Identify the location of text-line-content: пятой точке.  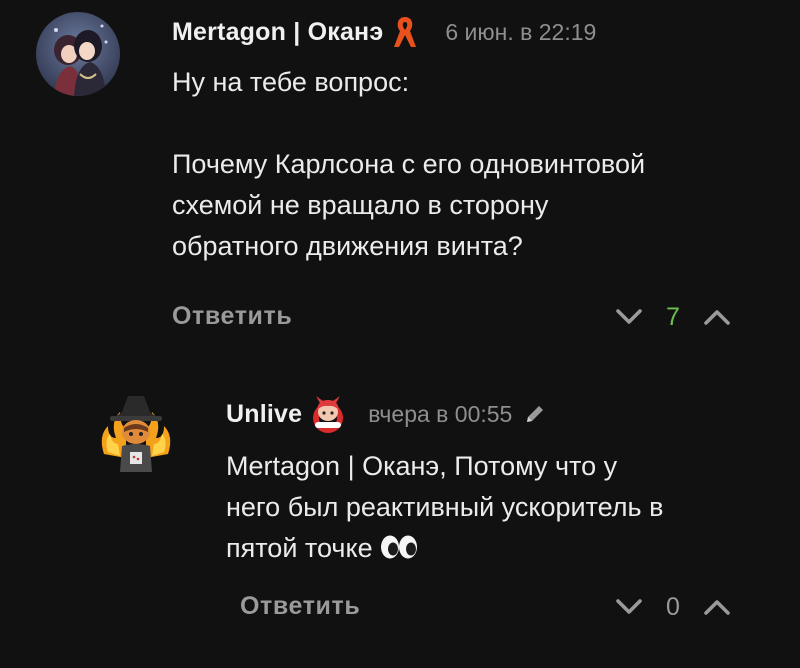
(299, 548).